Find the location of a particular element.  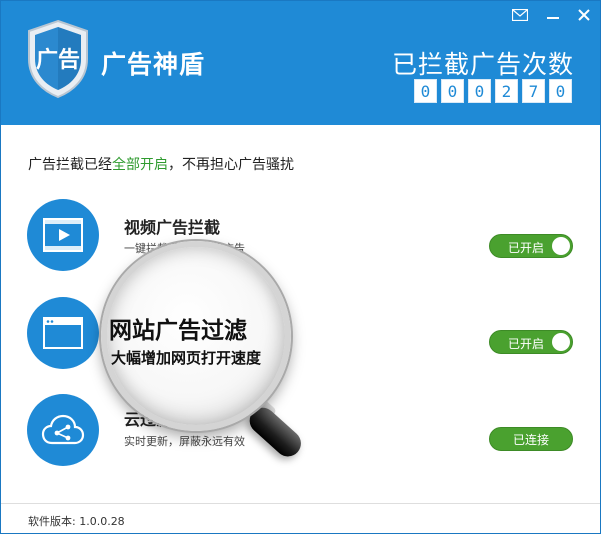

cloud-share-icon is located at coordinates (63, 430).